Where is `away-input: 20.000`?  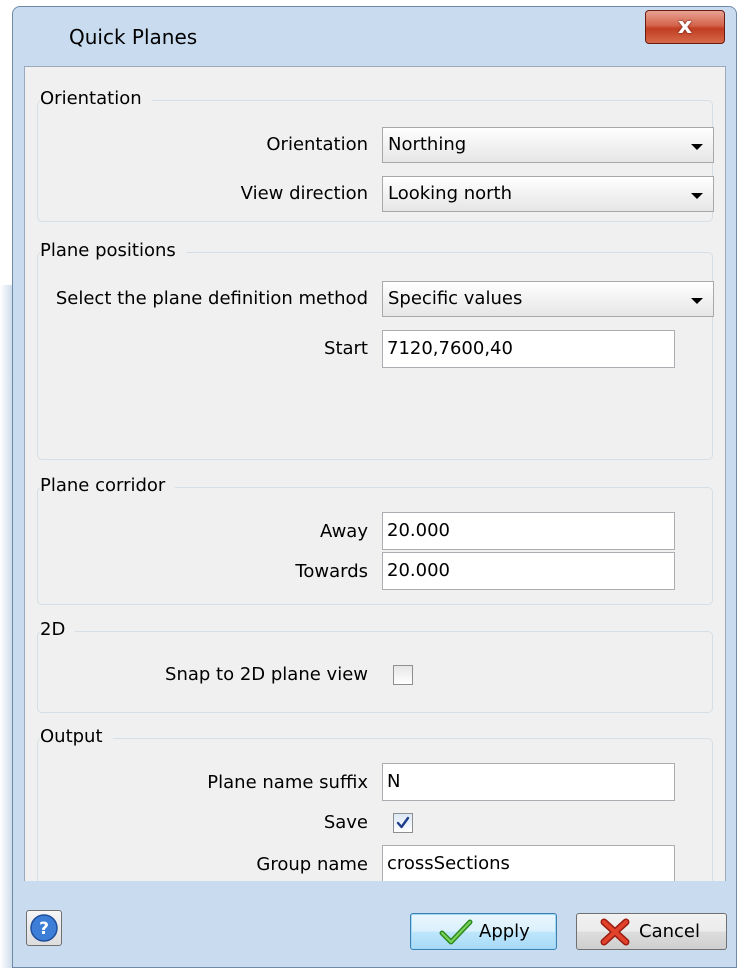
away-input: 20.000 is located at coordinates (528, 531).